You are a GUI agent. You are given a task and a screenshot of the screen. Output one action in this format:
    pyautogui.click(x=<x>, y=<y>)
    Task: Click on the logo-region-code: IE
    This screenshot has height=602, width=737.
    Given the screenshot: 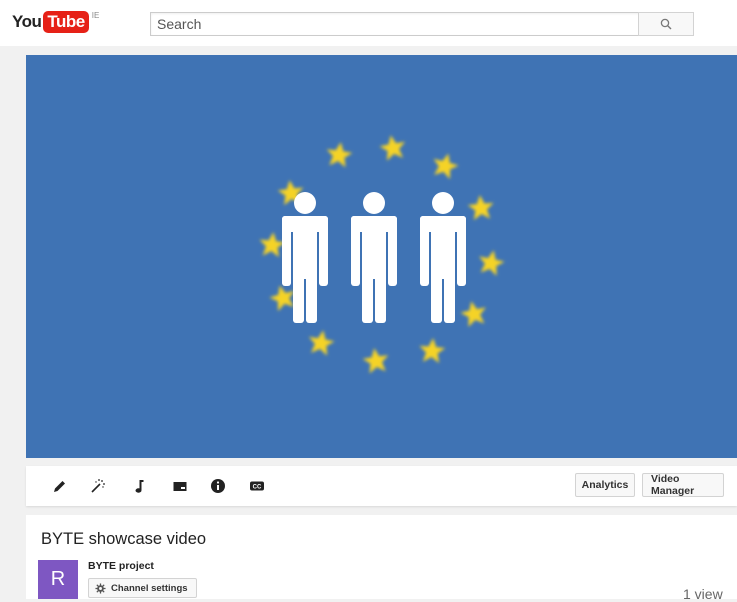 What is the action you would take?
    pyautogui.click(x=95, y=15)
    